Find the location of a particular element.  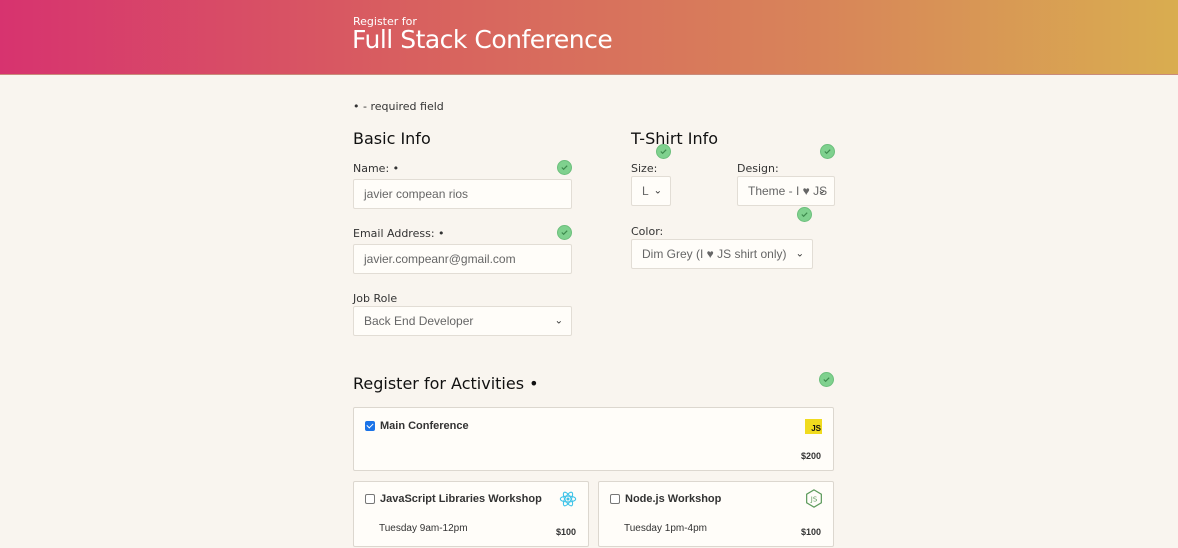

color-select: Dim Grey (I ♥ JS shirt only) ⌄ is located at coordinates (722, 254).